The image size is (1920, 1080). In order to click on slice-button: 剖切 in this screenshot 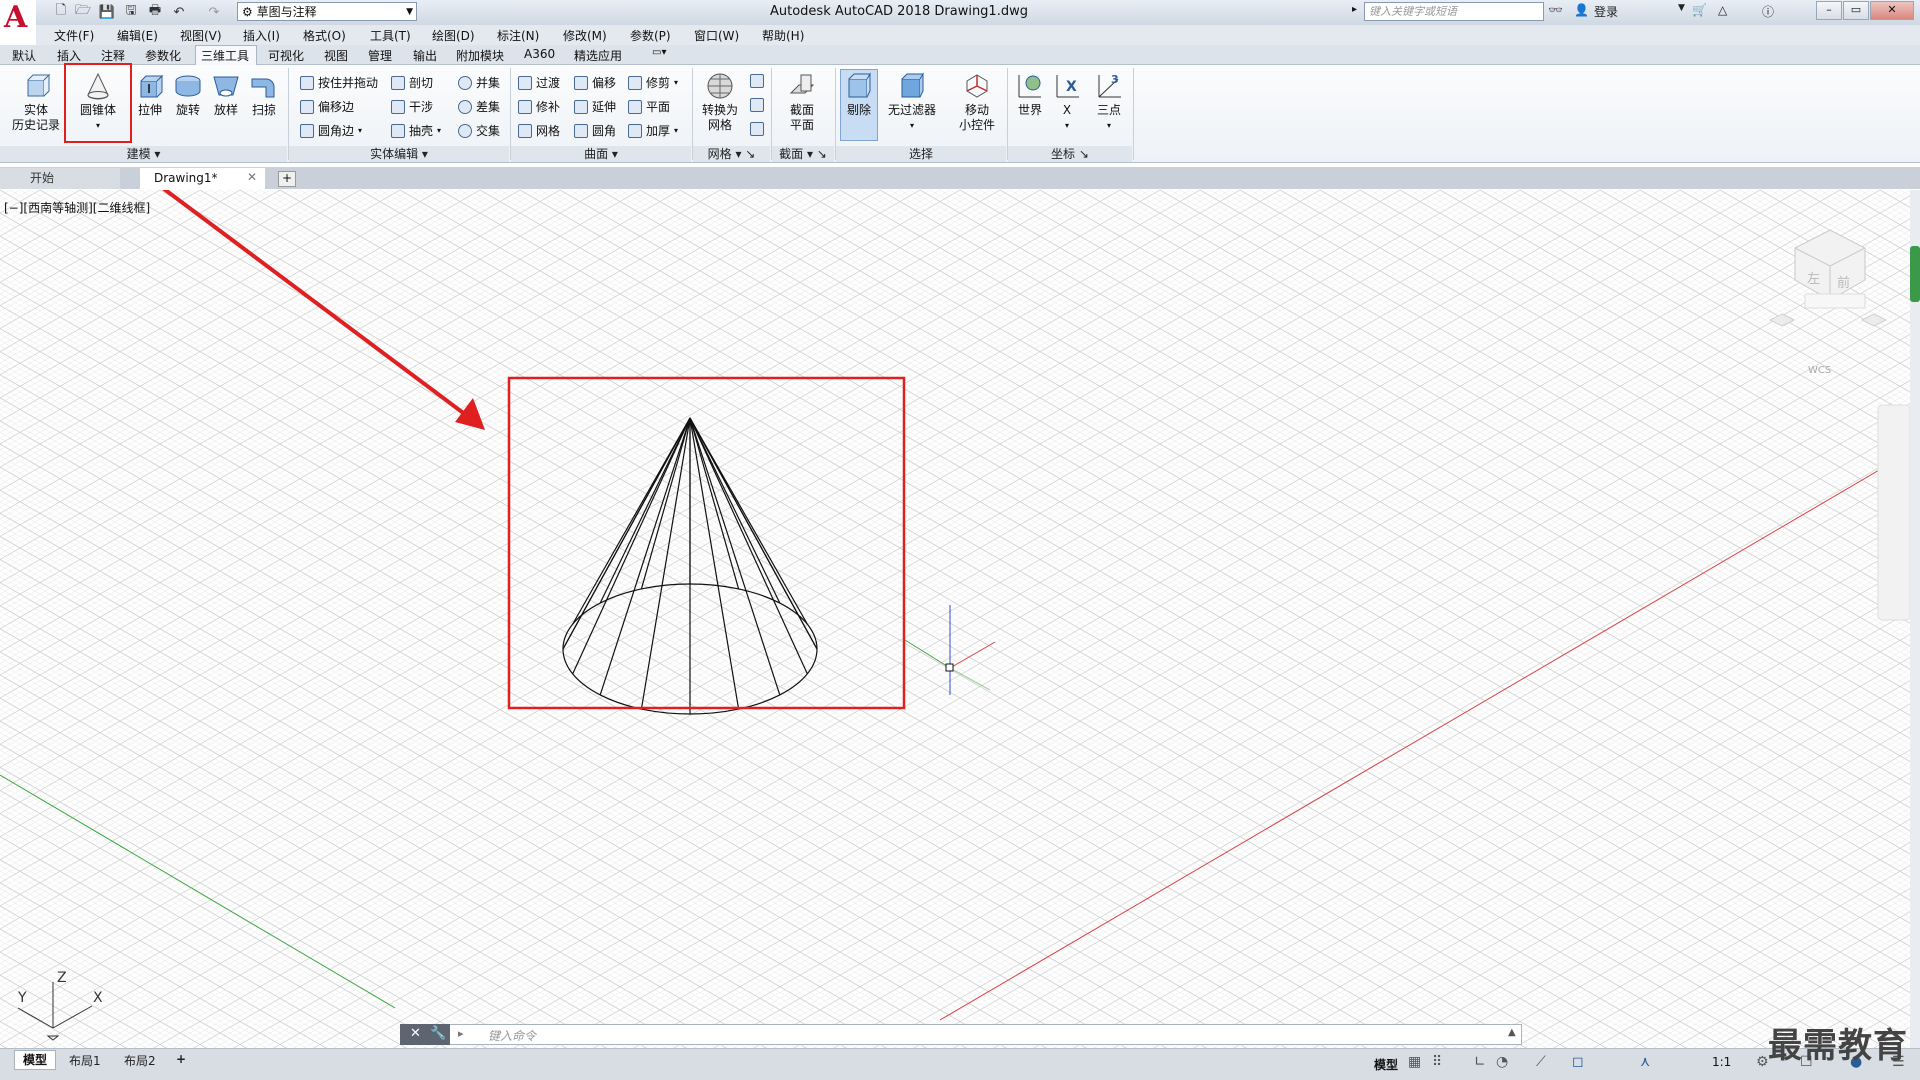, I will do `click(412, 82)`.